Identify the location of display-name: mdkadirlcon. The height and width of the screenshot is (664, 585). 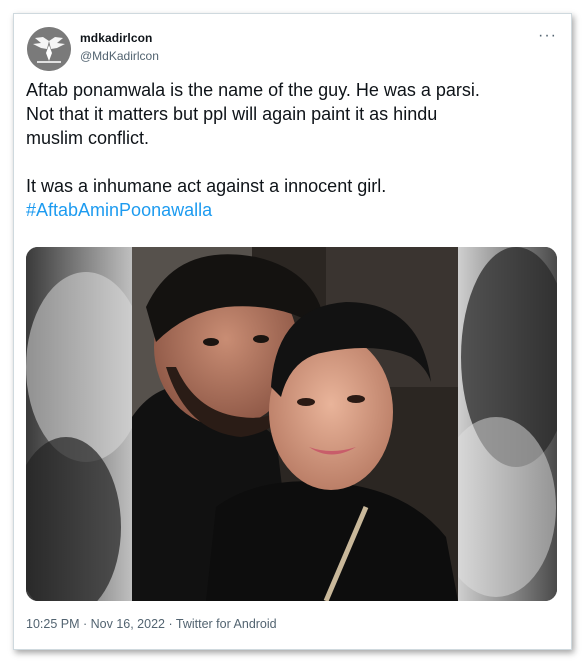
(116, 38).